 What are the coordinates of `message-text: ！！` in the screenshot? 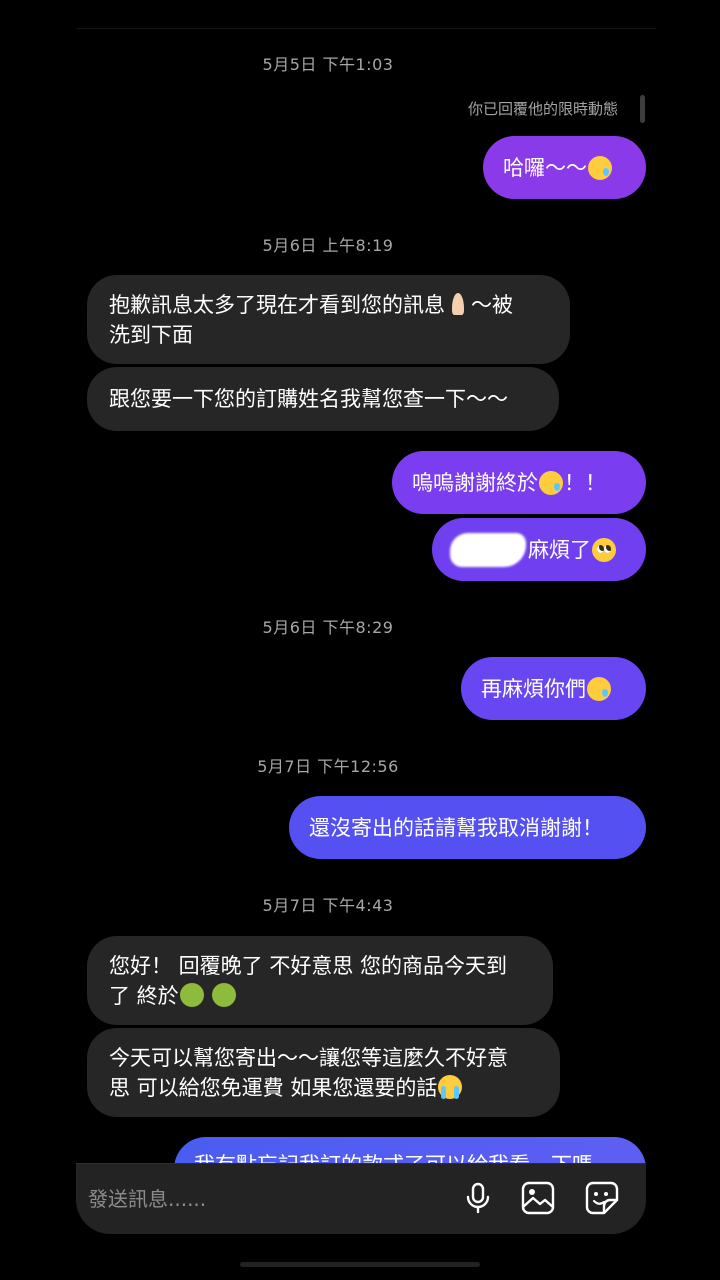 It's located at (585, 482).